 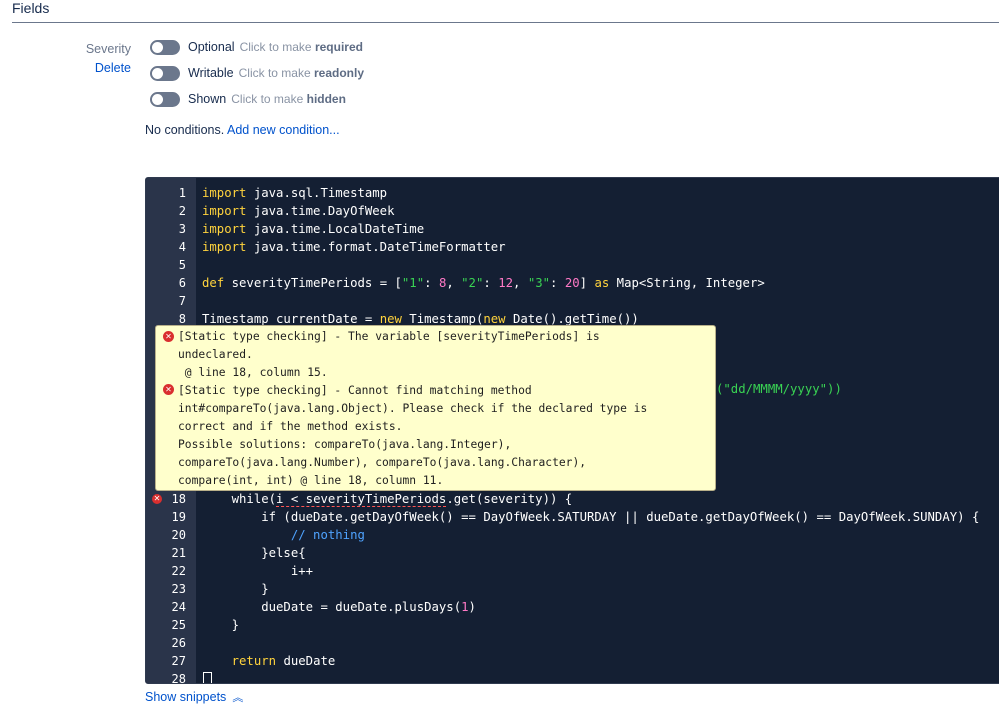 I want to click on delete-field-link: Delete, so click(x=113, y=68).